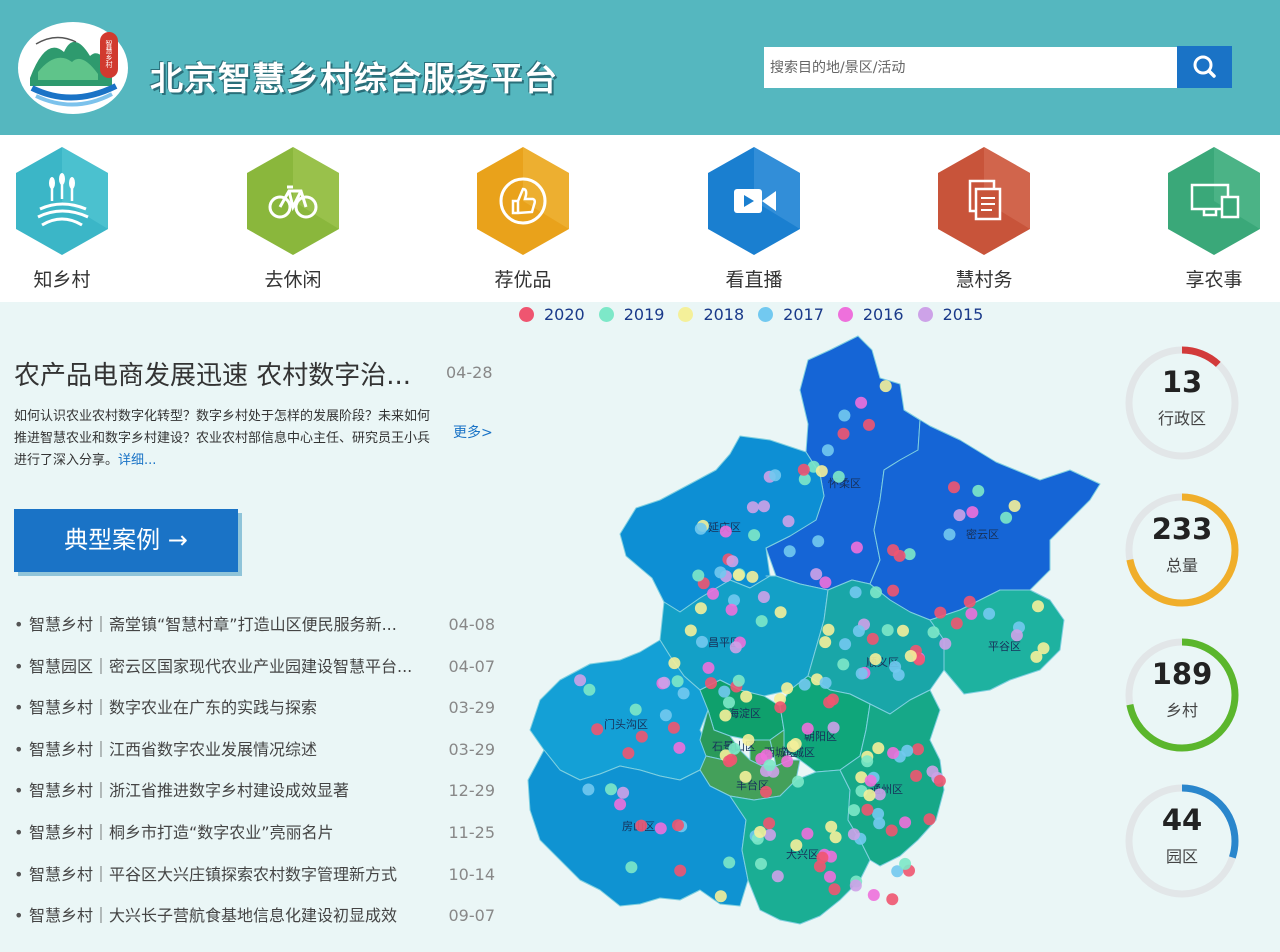 Image resolution: width=1280 pixels, height=952 pixels. I want to click on news-item: • 智慧乡村｜江西省数字农业发展情况综述 03-29, so click(256, 750).